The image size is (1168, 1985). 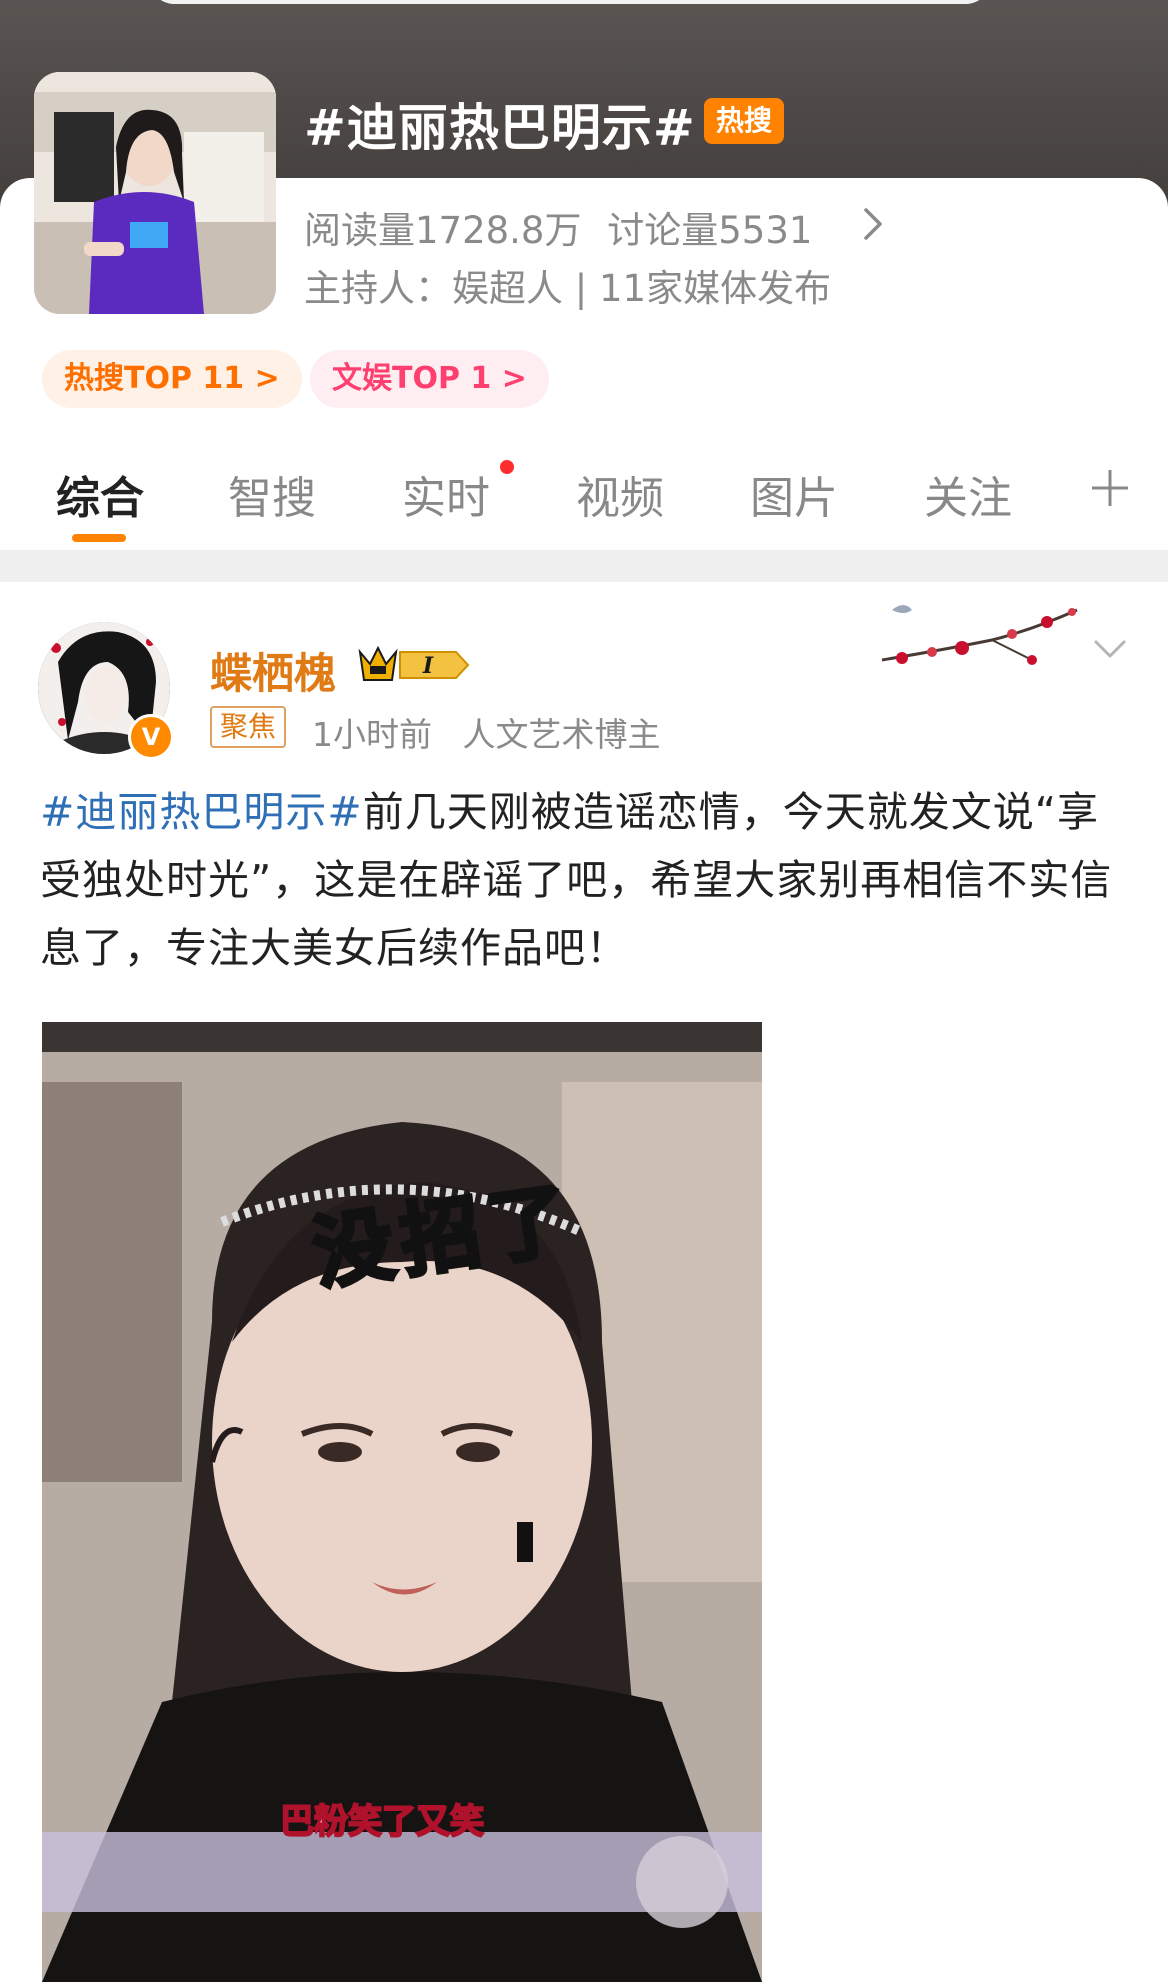 What do you see at coordinates (979, 635) in the screenshot?
I see `plum-branch-decoration-icon` at bounding box center [979, 635].